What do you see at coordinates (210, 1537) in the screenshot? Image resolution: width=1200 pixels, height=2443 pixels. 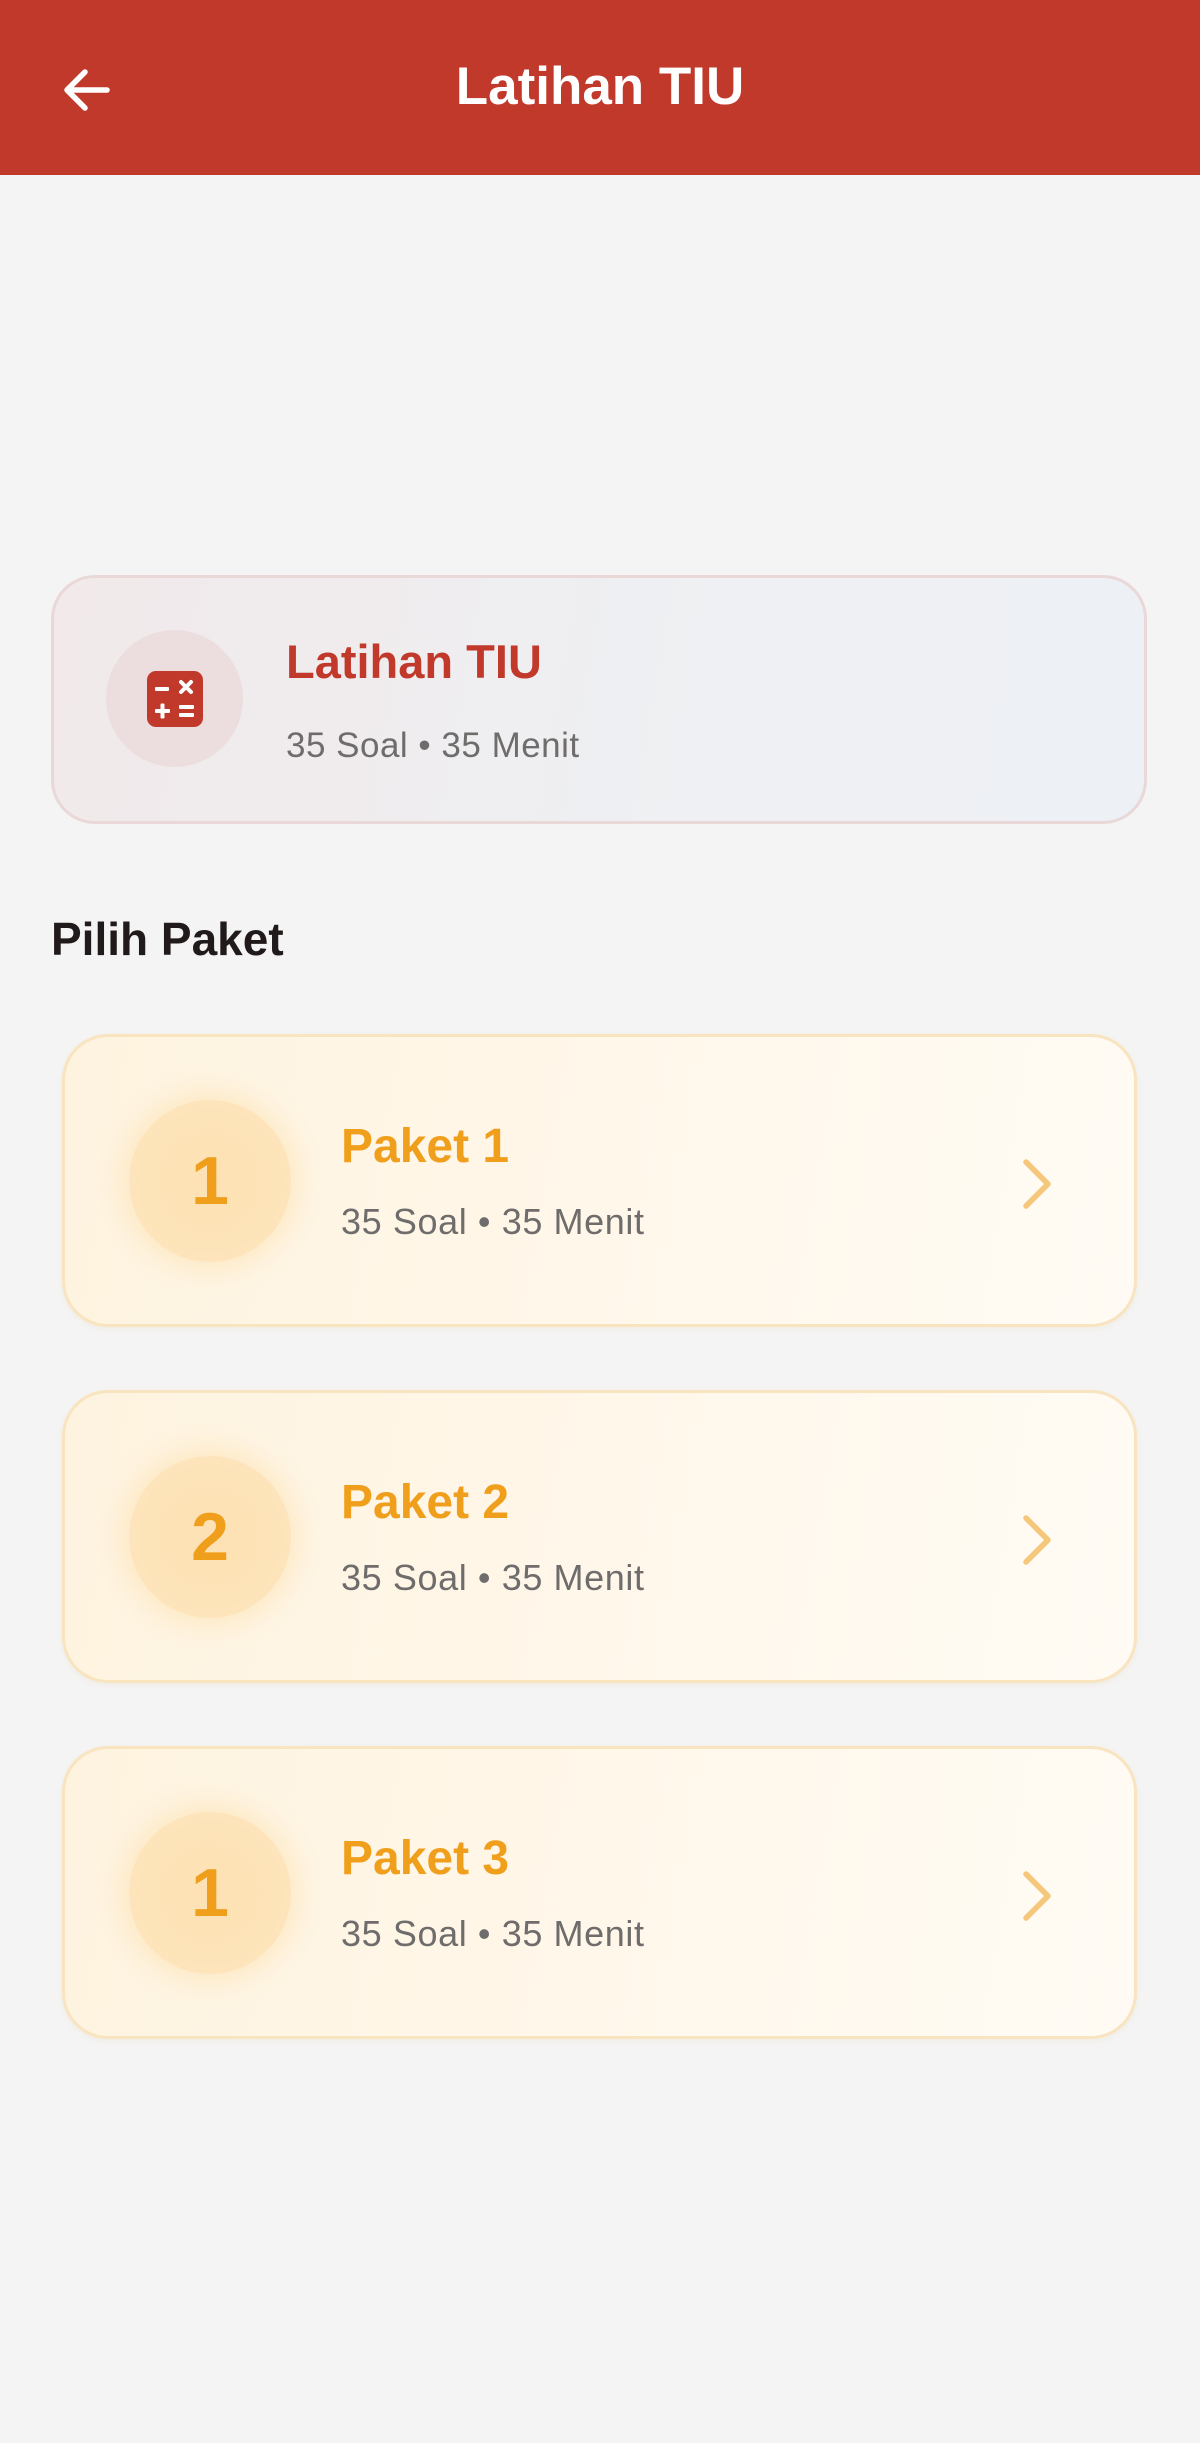 I see `package-number-badge: 2` at bounding box center [210, 1537].